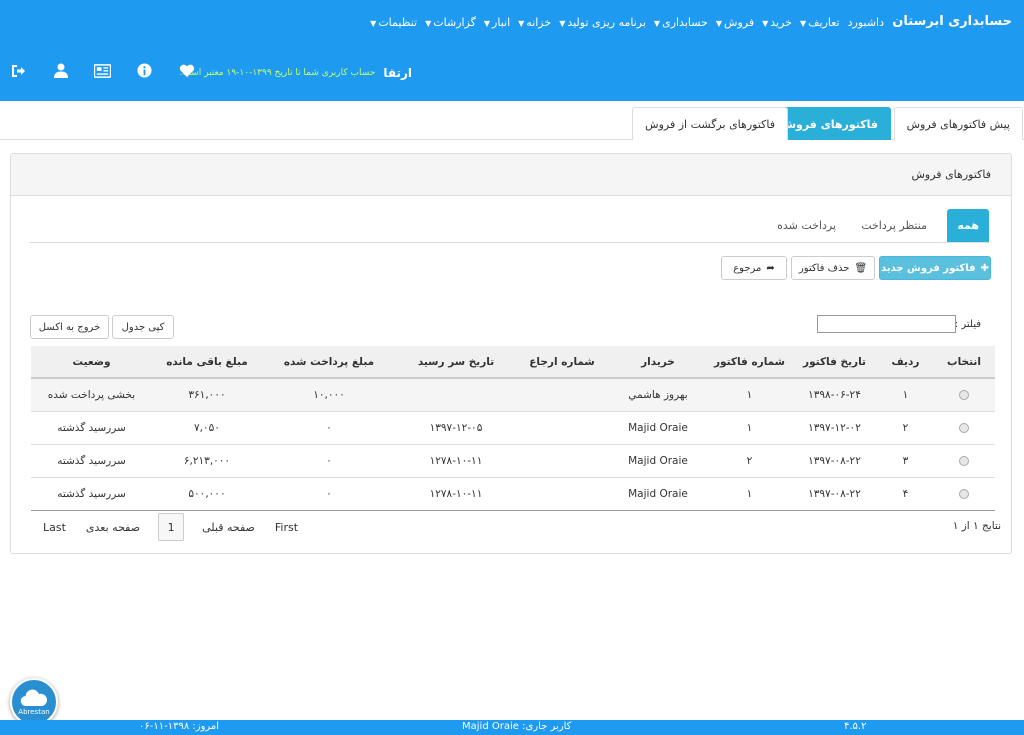  What do you see at coordinates (18, 70) in the screenshot?
I see `logout-icon` at bounding box center [18, 70].